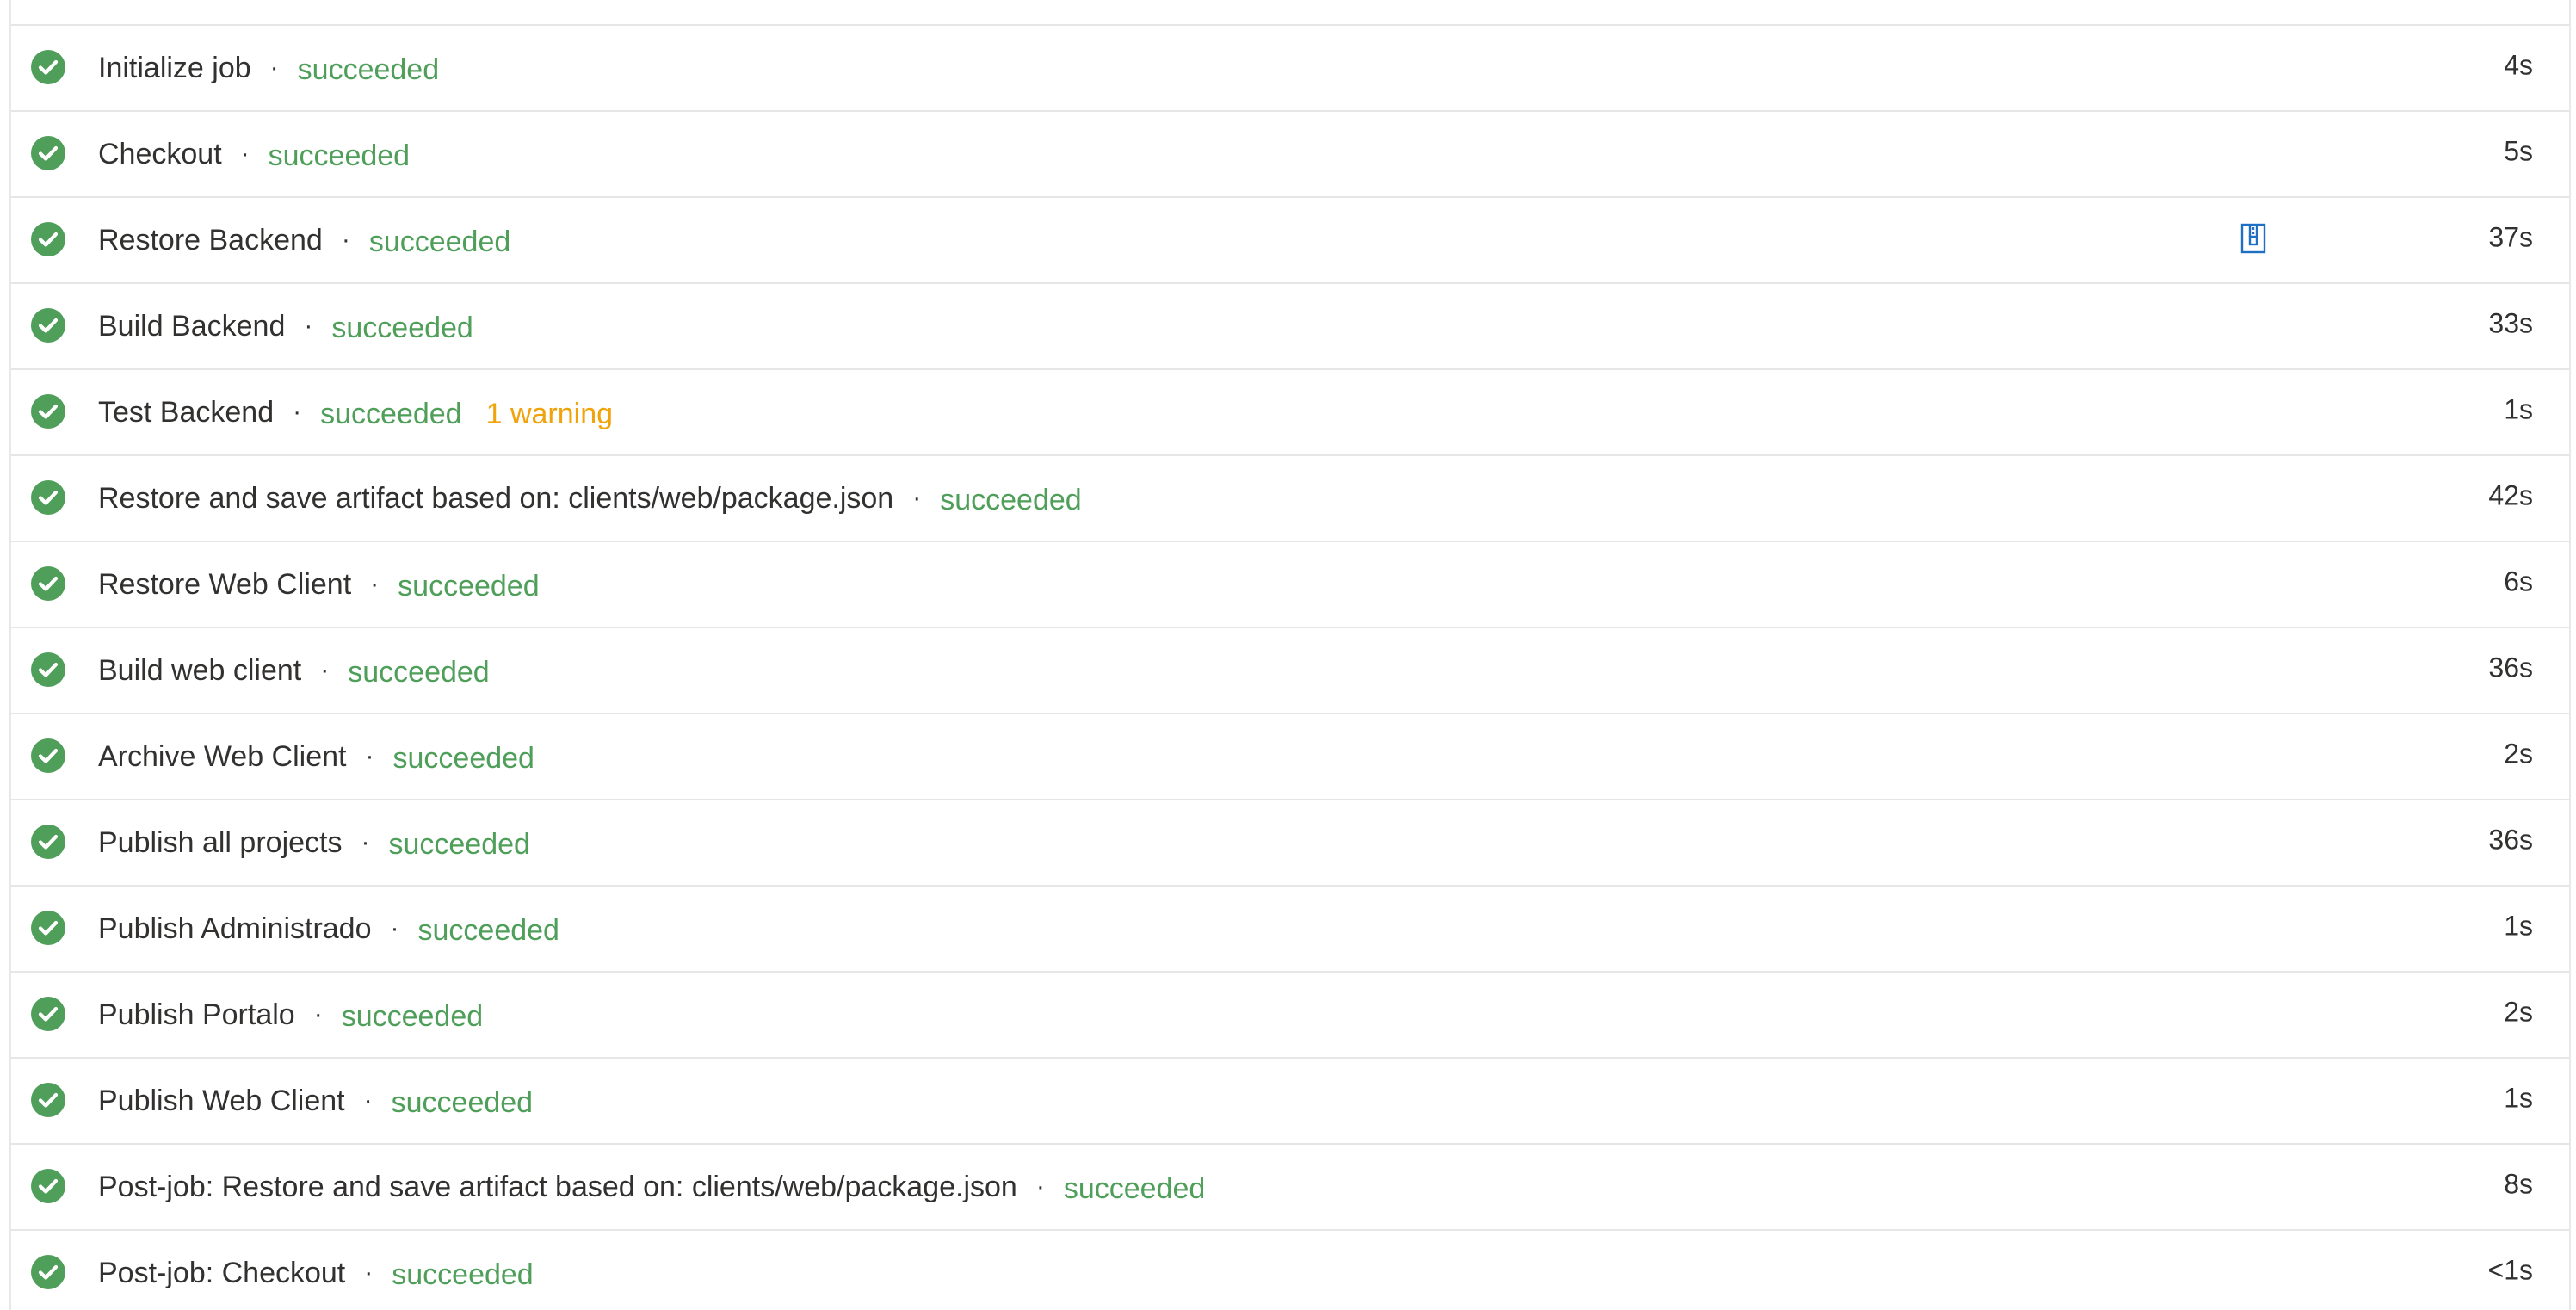 The image size is (2576, 1310). Describe the element at coordinates (2518, 65) in the screenshot. I see `job-step-duration: 4s` at that location.